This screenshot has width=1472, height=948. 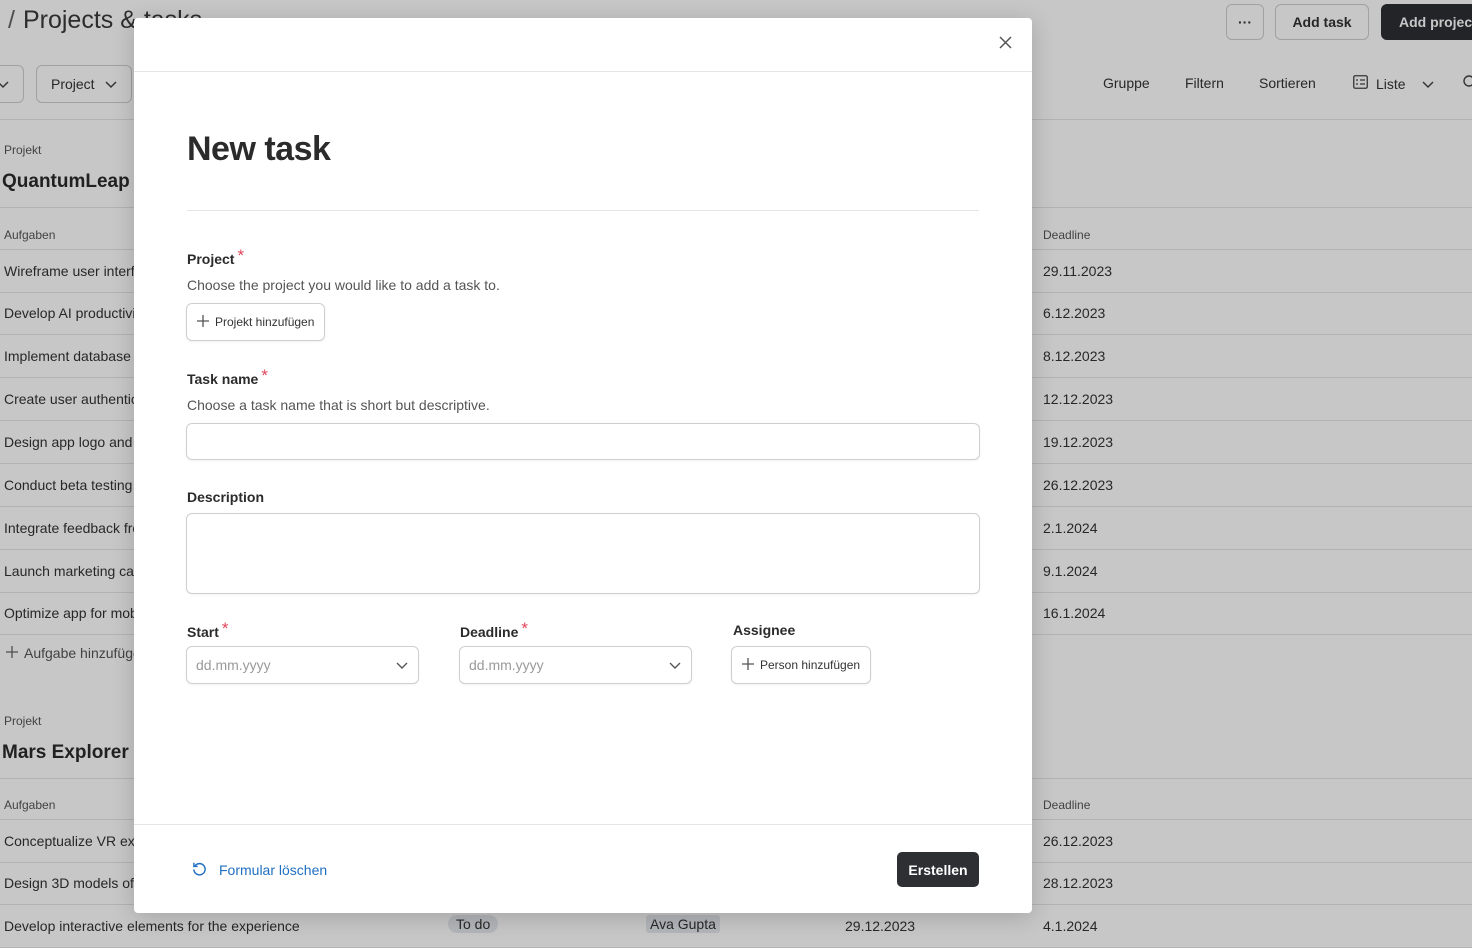 What do you see at coordinates (223, 379) in the screenshot?
I see `taskname-label-text: Task name` at bounding box center [223, 379].